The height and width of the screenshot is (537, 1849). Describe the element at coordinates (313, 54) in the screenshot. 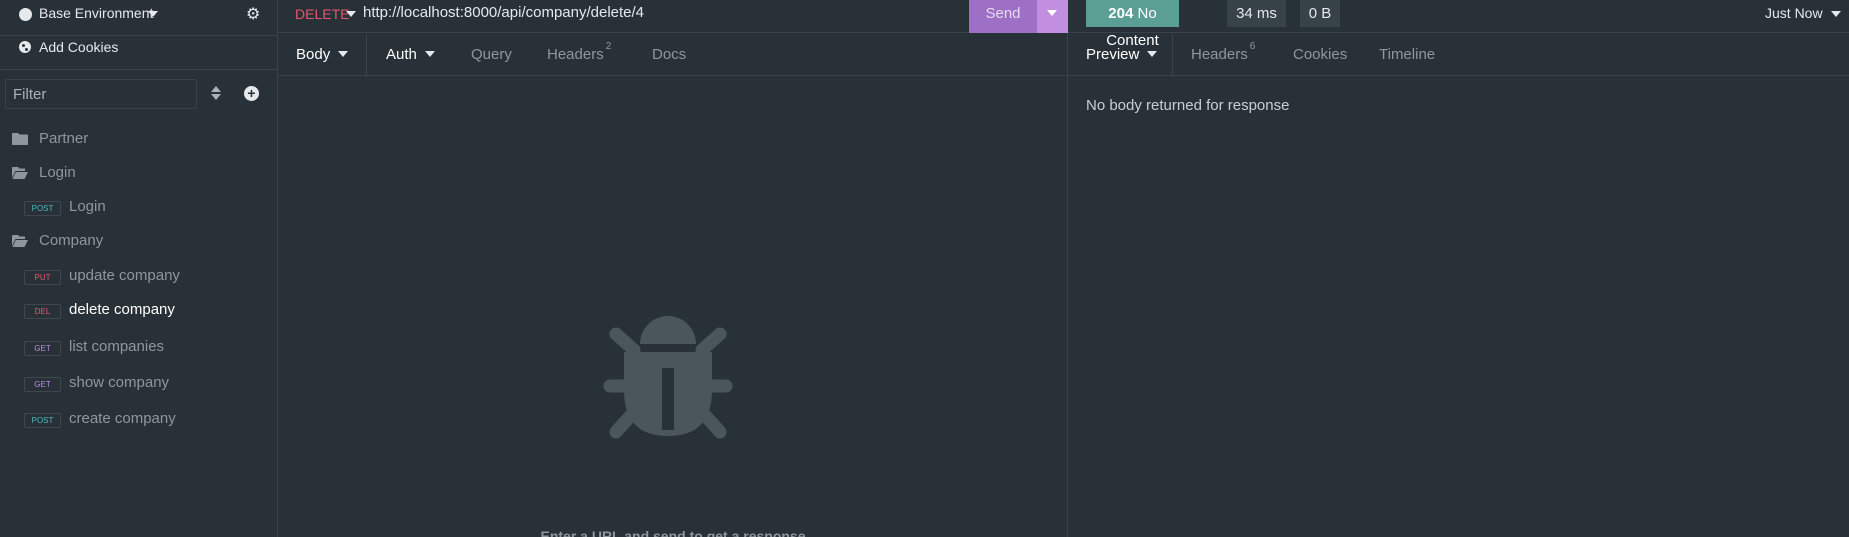

I see `tab-label: Body` at that location.